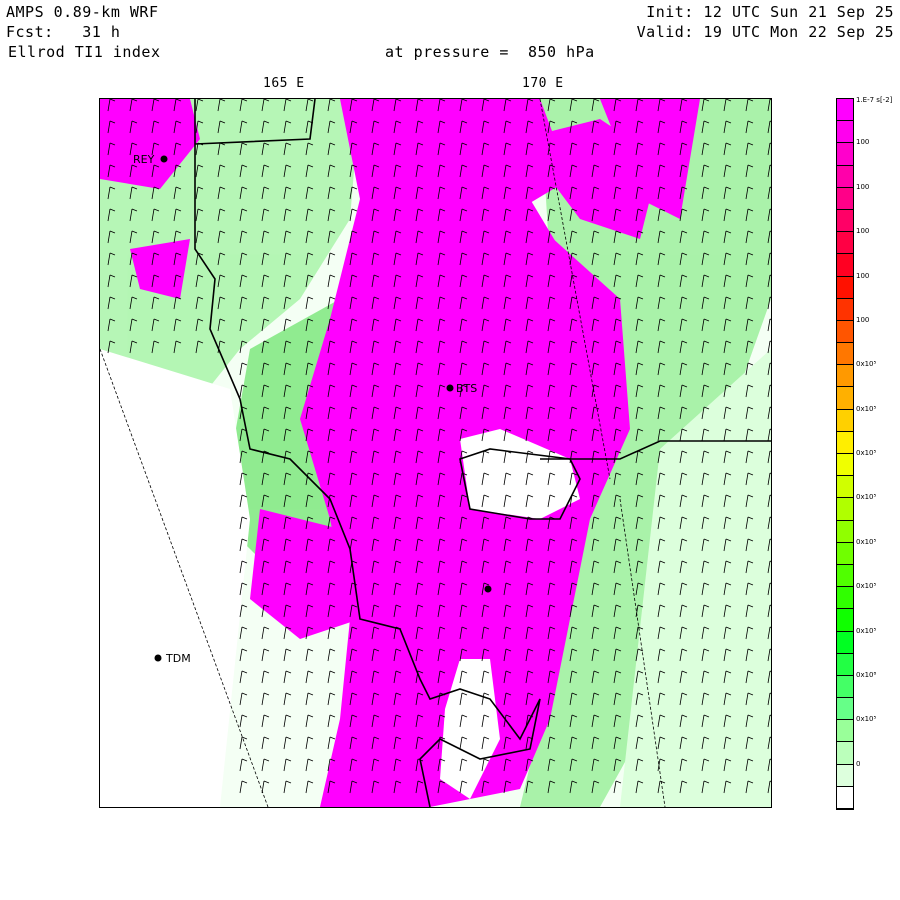 The image size is (900, 900). Describe the element at coordinates (63, 32) in the screenshot. I see `forecast-hour: Fcst: 31 h` at that location.